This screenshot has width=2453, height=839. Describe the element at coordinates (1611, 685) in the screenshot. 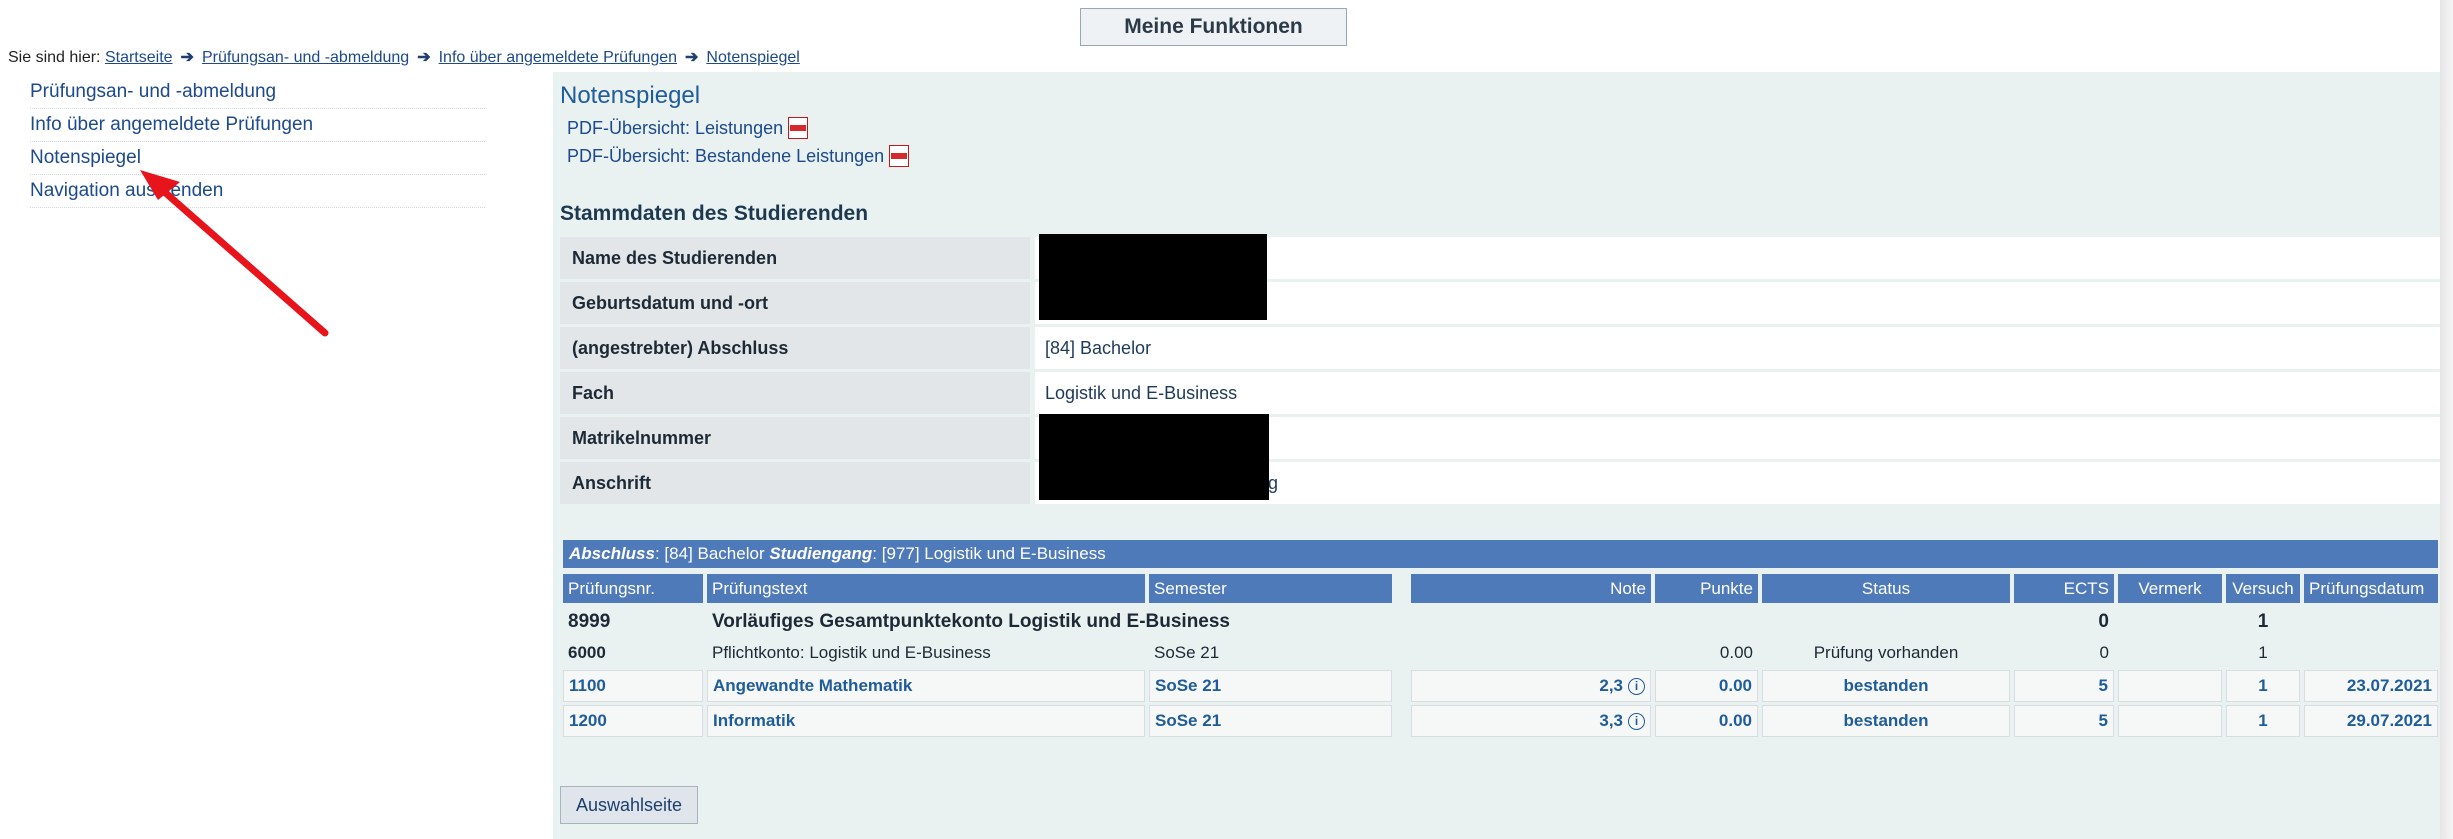

I see `grade-value: 2,3` at that location.